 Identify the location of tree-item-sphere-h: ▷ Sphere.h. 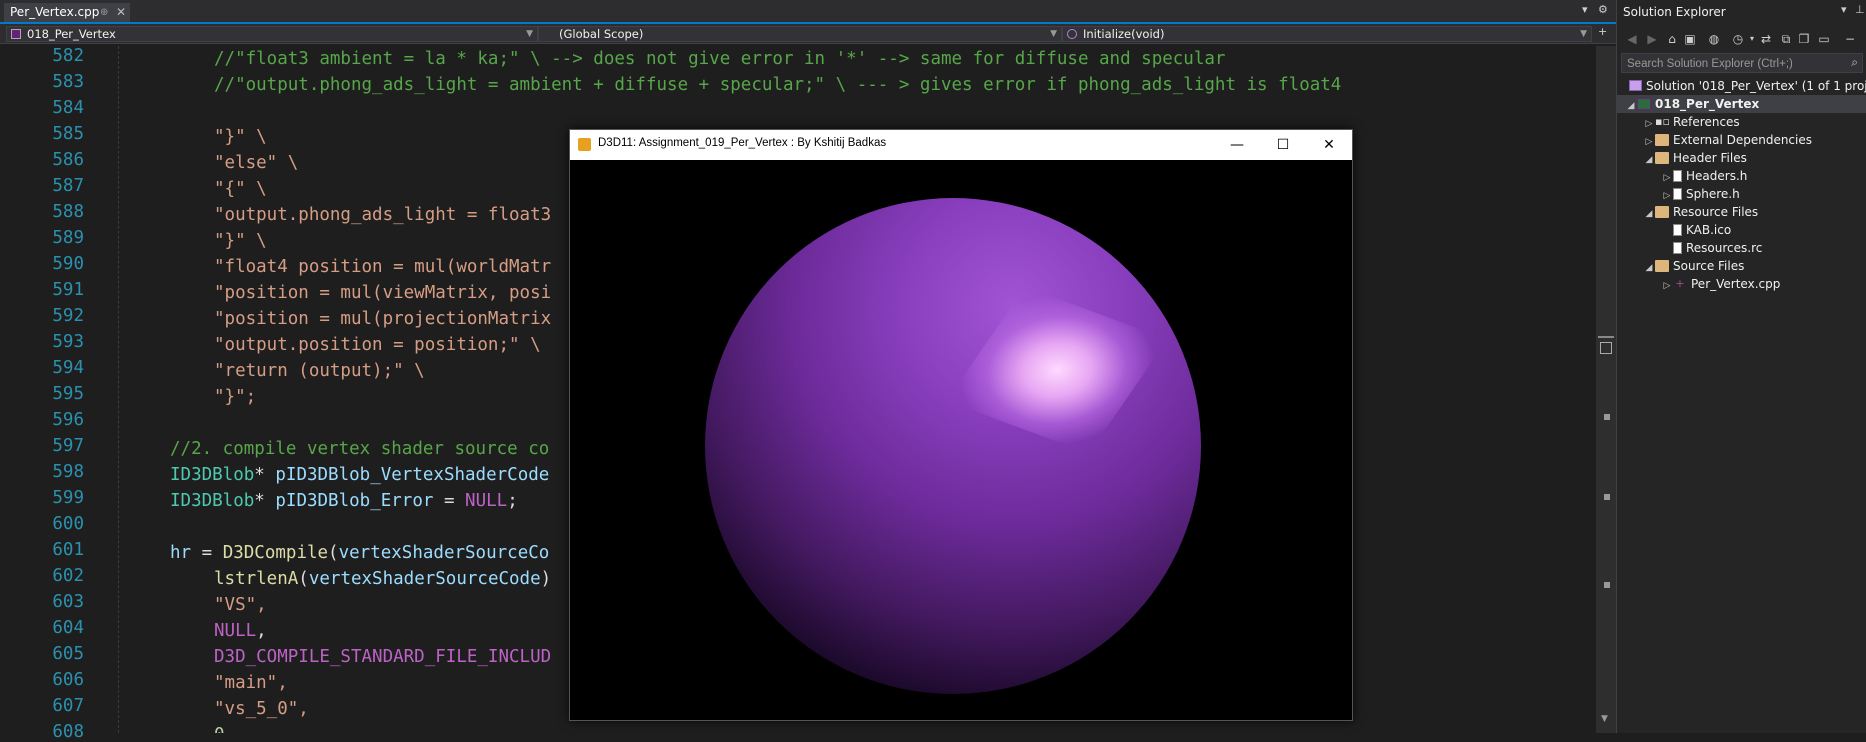
(1700, 194).